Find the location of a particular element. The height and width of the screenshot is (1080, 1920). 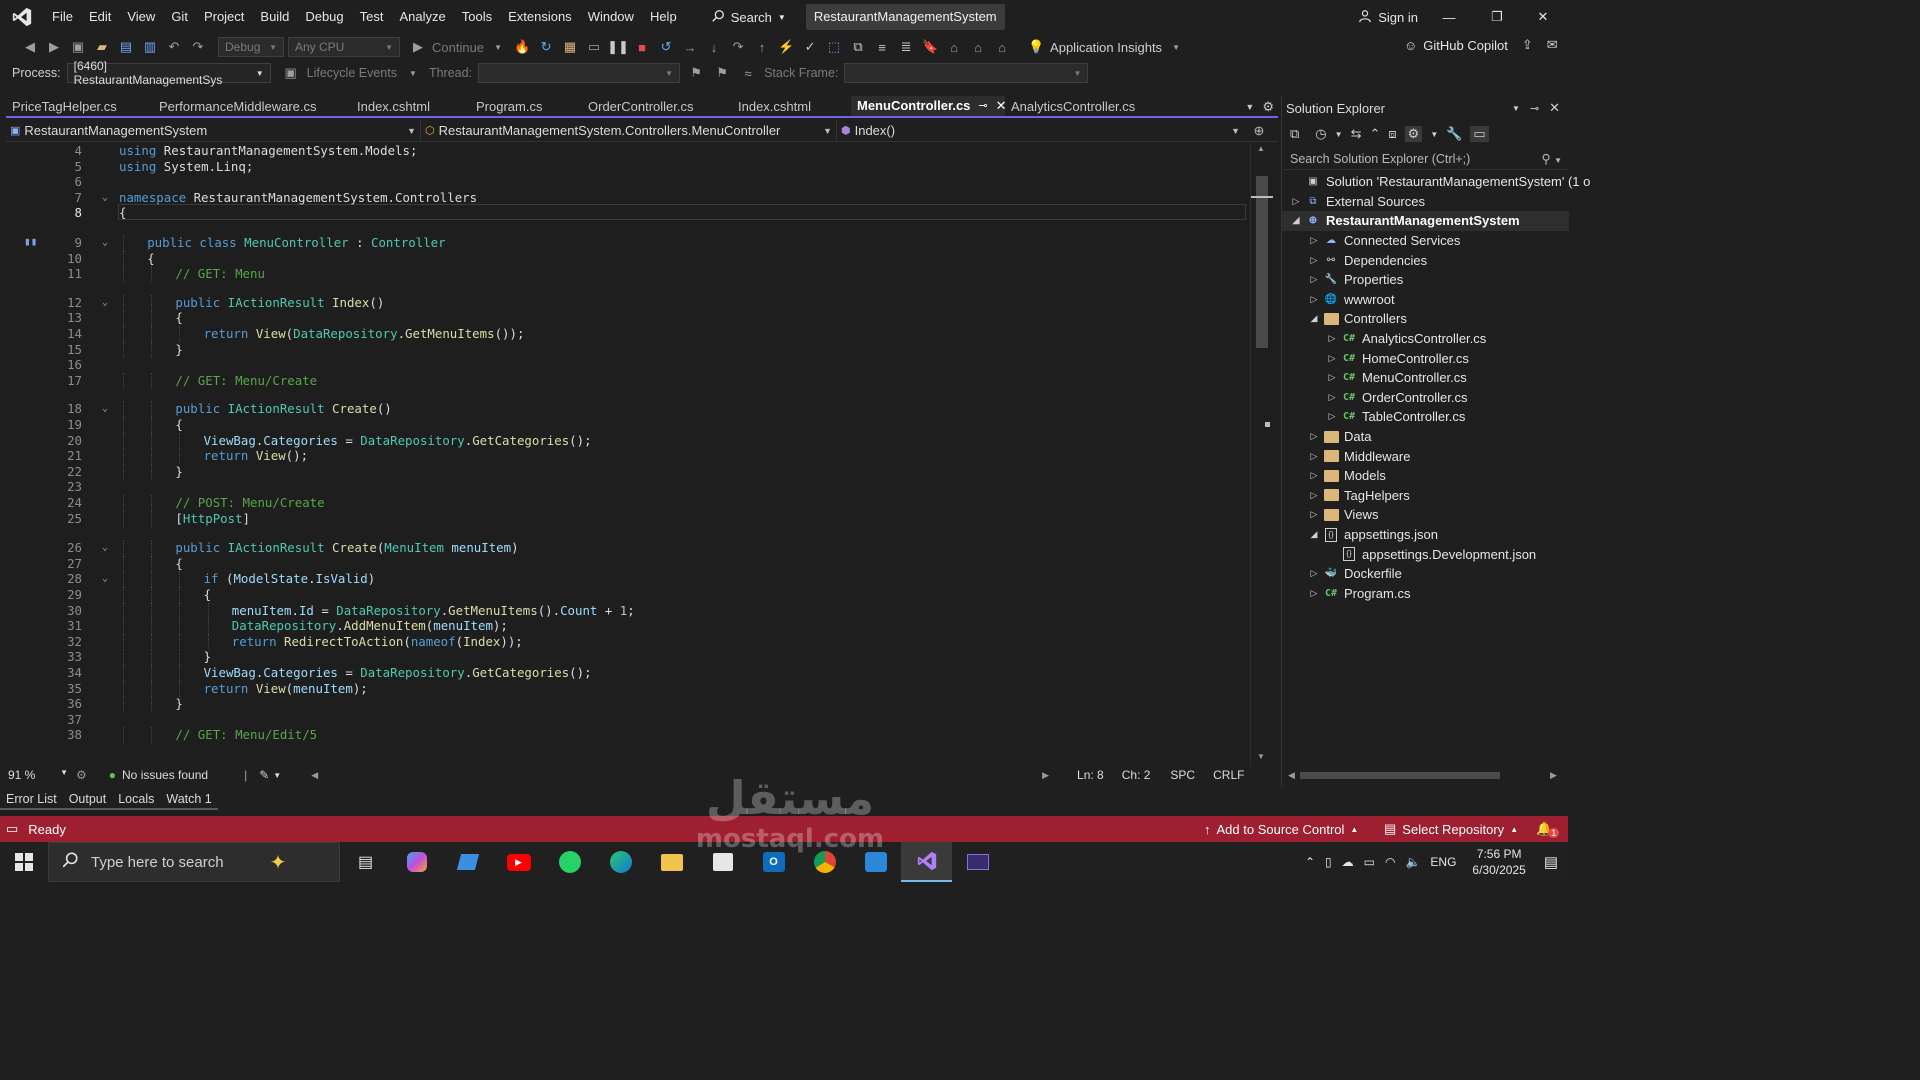

preview-icon: ▭ is located at coordinates (1479, 134).